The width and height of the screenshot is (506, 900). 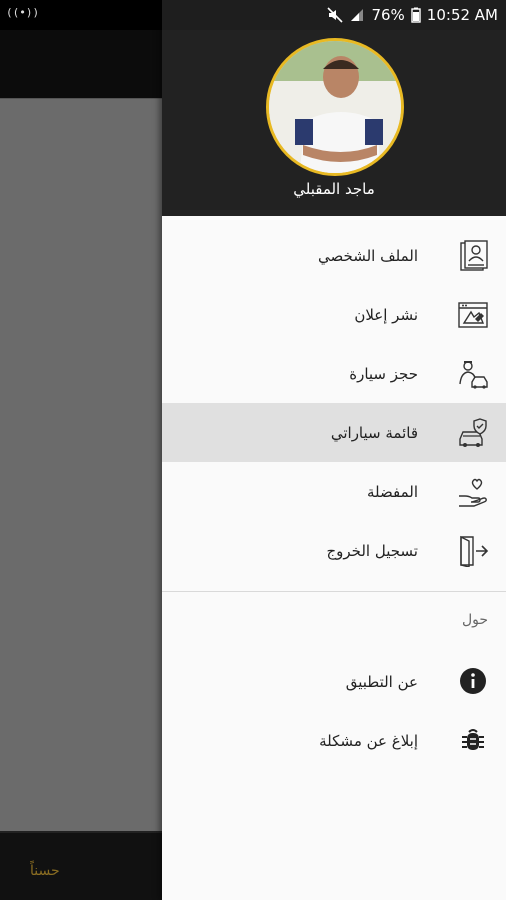 What do you see at coordinates (473, 681) in the screenshot?
I see `info-icon` at bounding box center [473, 681].